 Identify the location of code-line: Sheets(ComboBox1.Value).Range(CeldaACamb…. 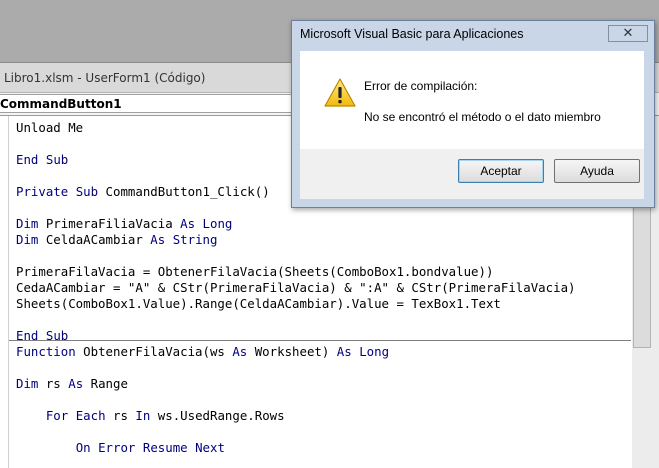
(258, 304).